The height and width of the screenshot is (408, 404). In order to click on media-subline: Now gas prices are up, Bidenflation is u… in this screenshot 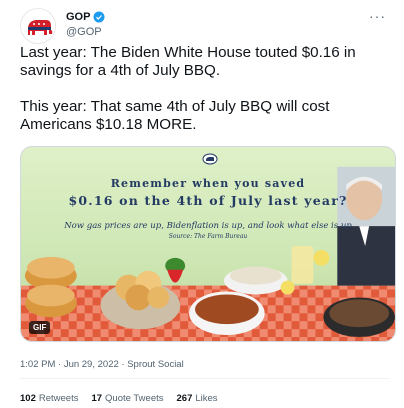, I will do `click(208, 226)`.